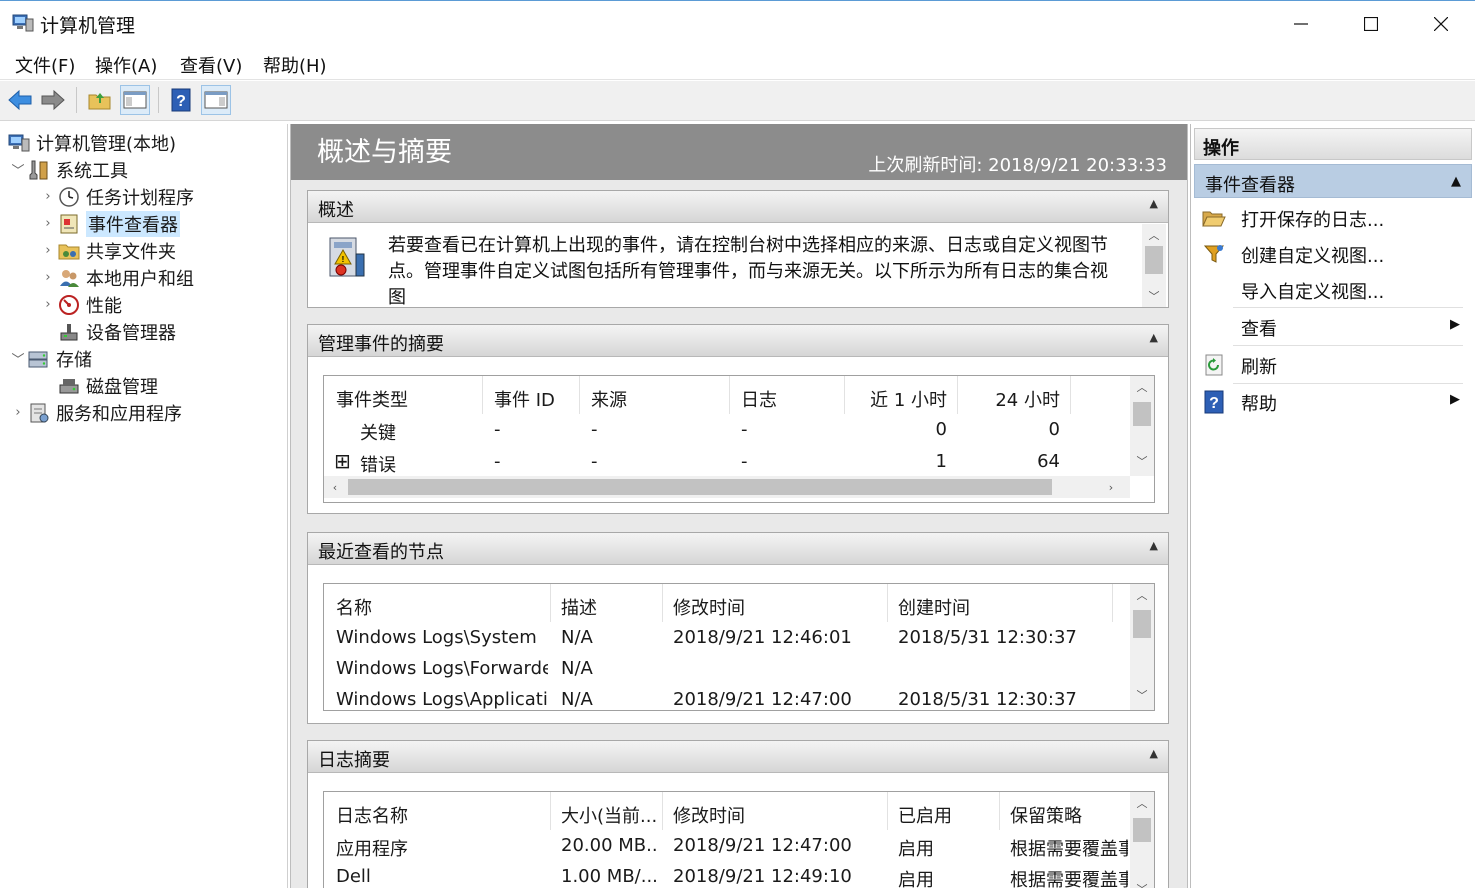 This screenshot has width=1475, height=888. I want to click on menu-view: 查看(V), so click(211, 65).